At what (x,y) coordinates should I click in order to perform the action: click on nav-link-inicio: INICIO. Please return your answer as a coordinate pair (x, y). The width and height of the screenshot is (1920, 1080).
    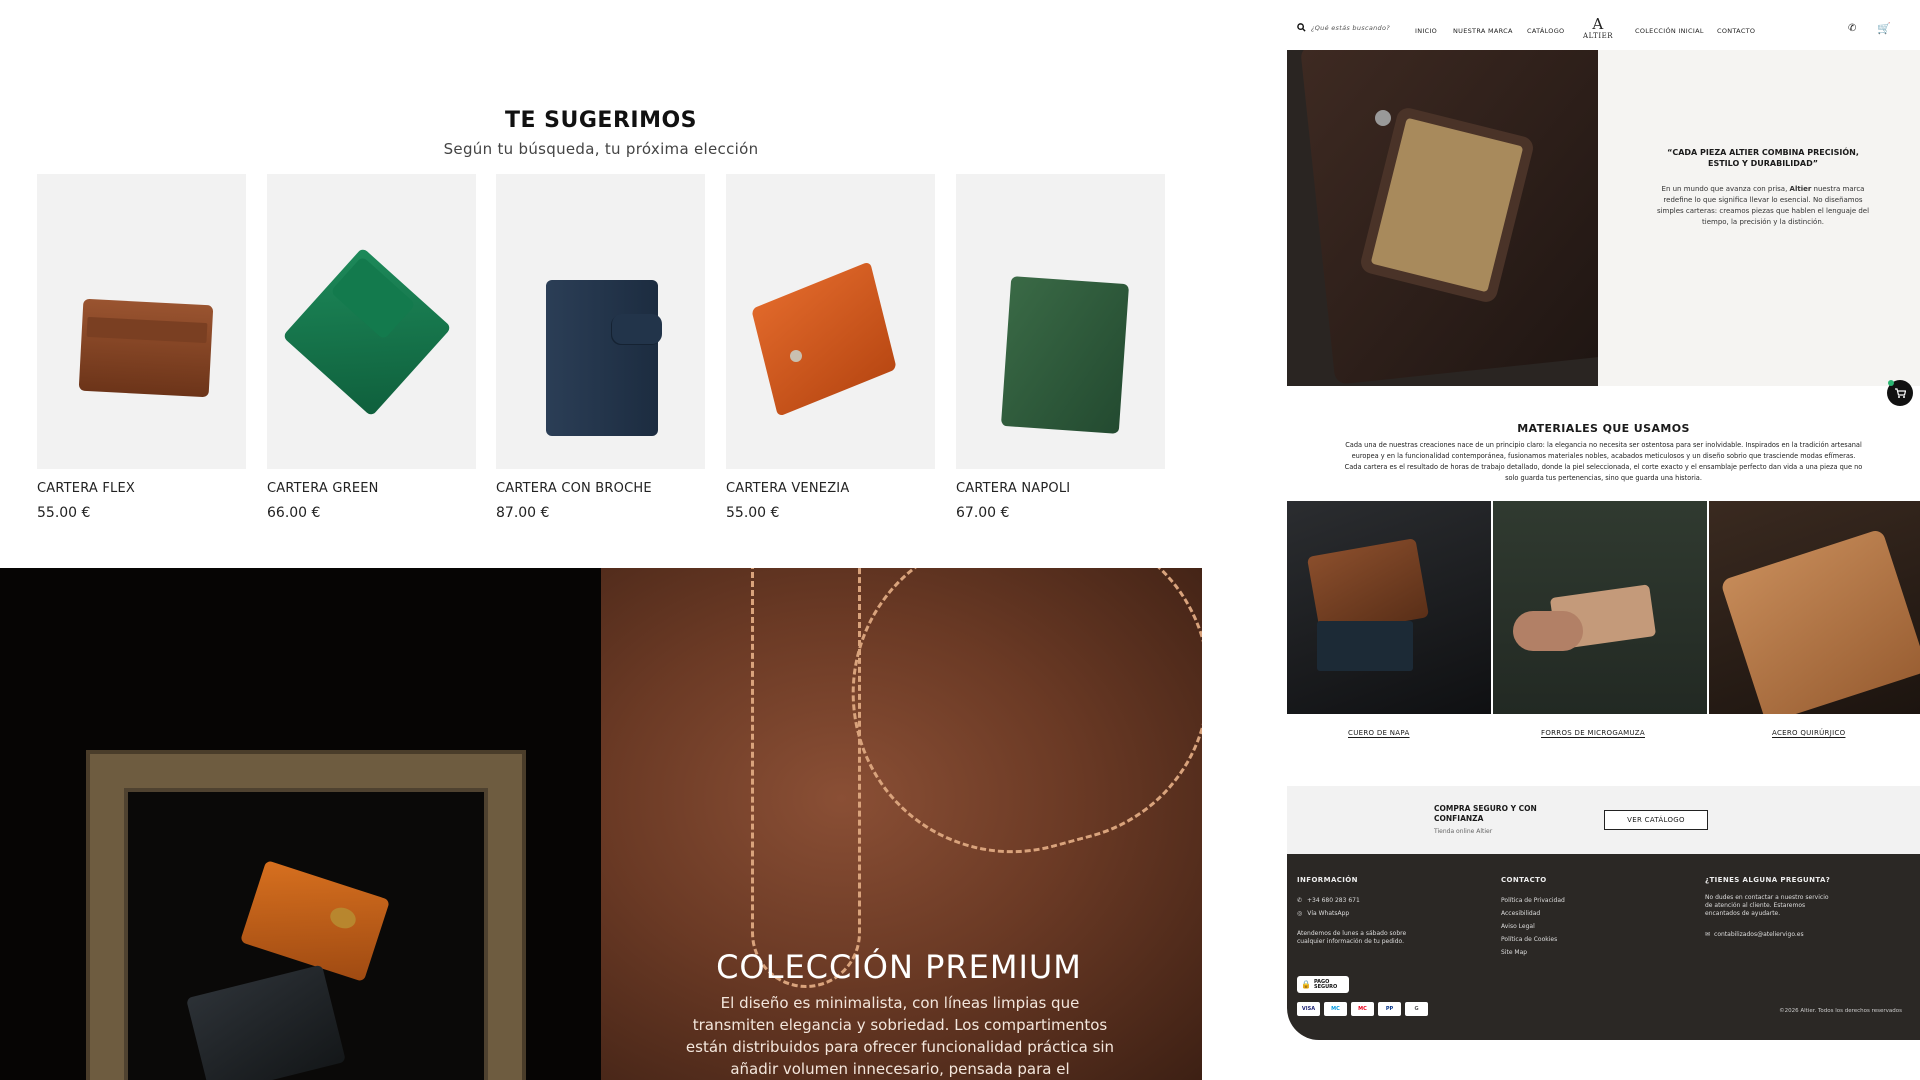
    Looking at the image, I should click on (1426, 31).